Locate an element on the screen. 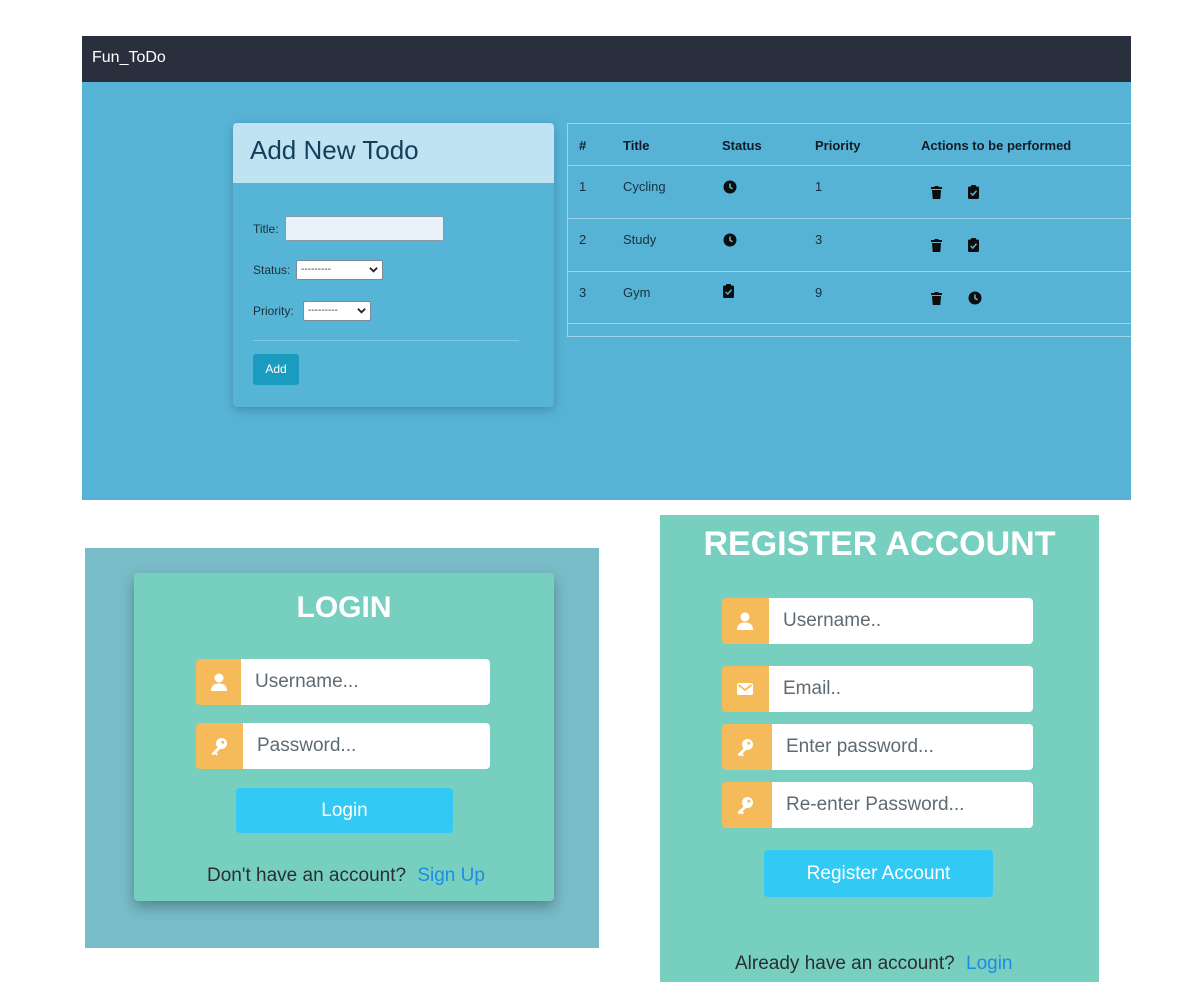 This screenshot has height=1000, width=1200. column-header-actions: Actions to be performed is located at coordinates (996, 145).